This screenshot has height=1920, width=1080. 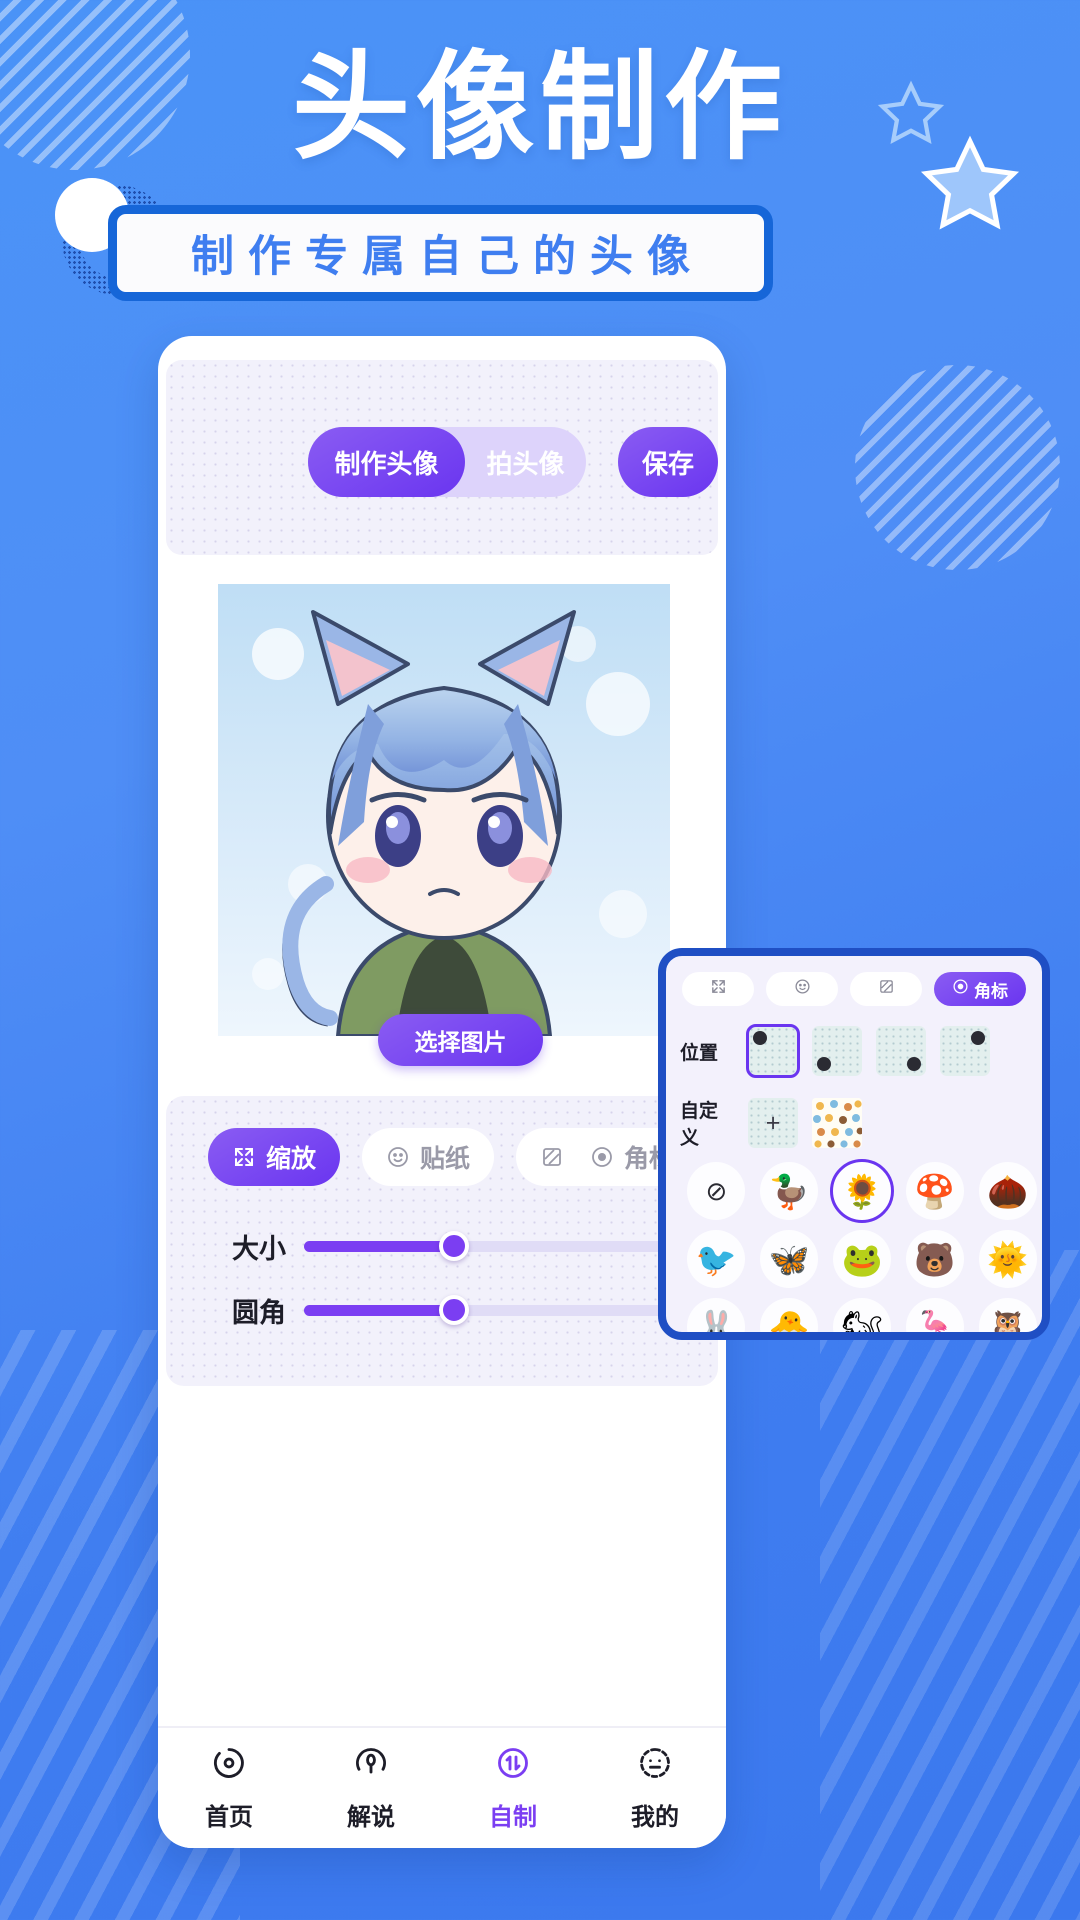 I want to click on slider-track-radius, so click(x=491, y=1310).